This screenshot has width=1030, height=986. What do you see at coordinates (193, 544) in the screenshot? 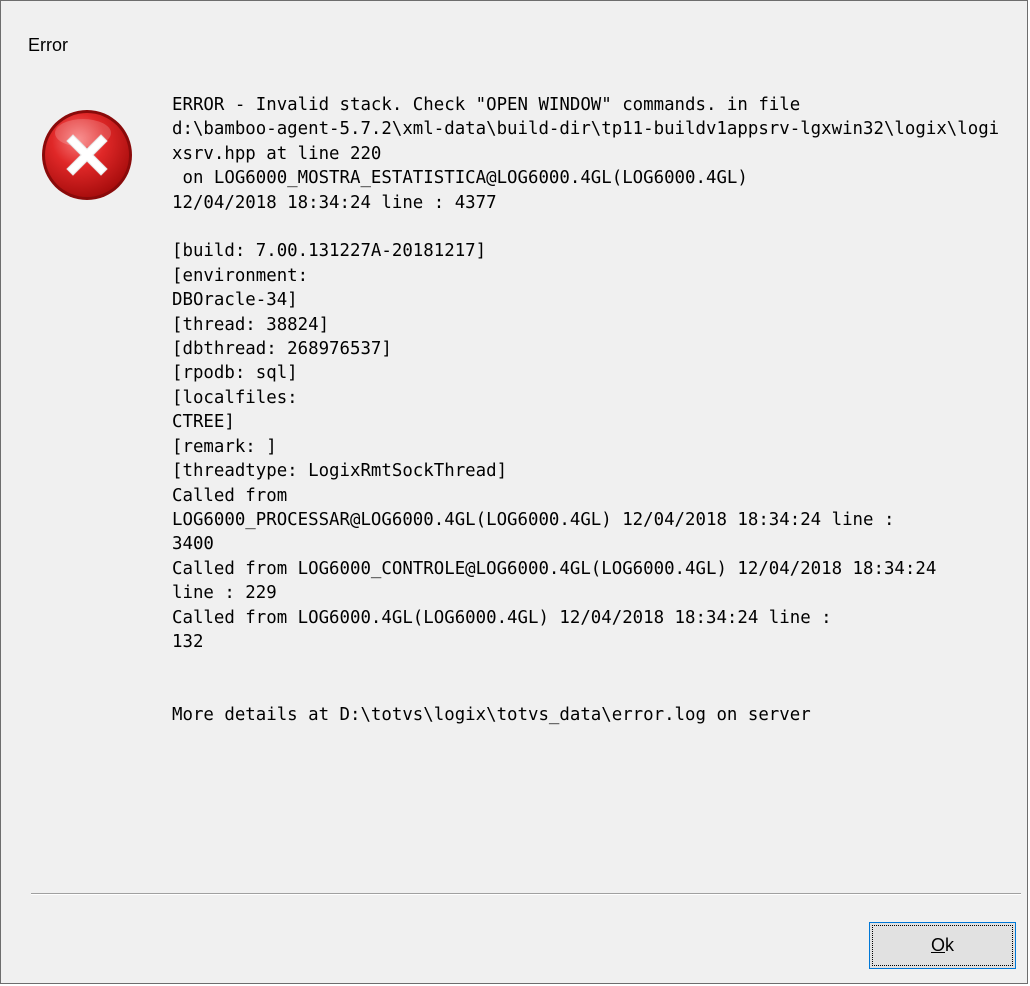
I see `message-line: 3400` at bounding box center [193, 544].